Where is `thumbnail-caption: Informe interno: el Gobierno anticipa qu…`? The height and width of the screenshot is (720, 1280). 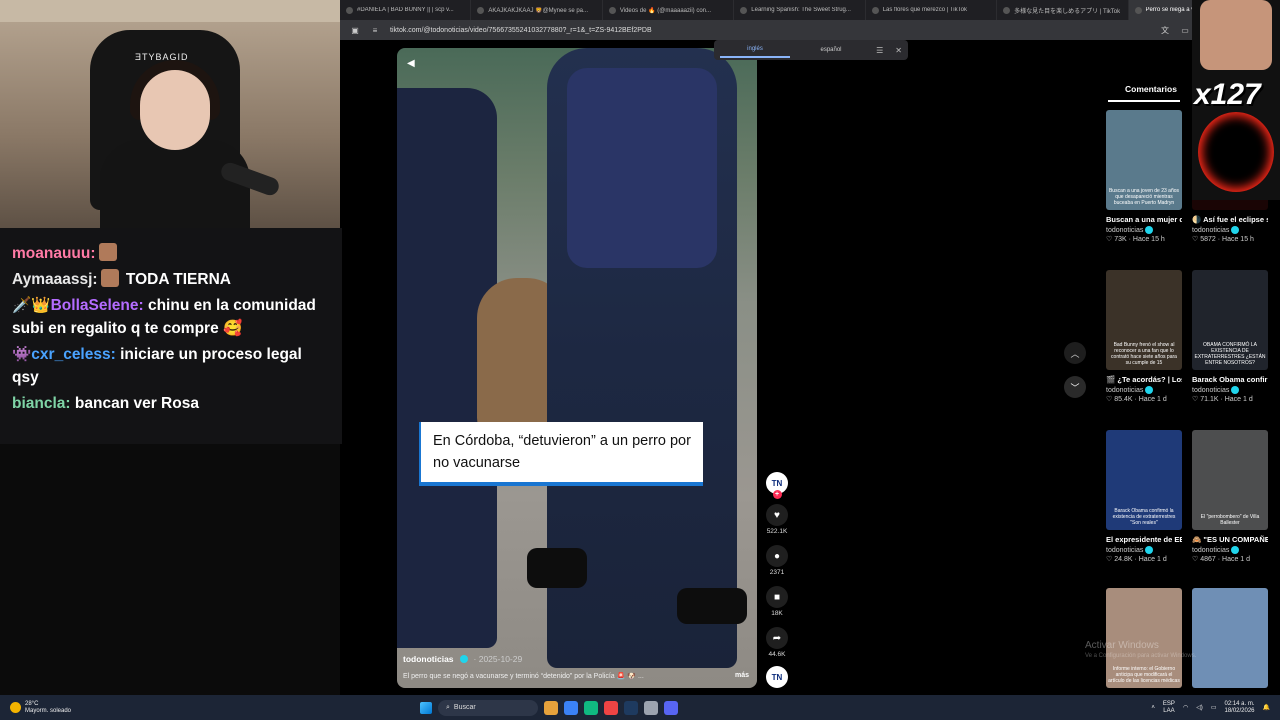
thumbnail-caption: Informe interno: el Gobierno anticipa qu… is located at coordinates (1144, 675).